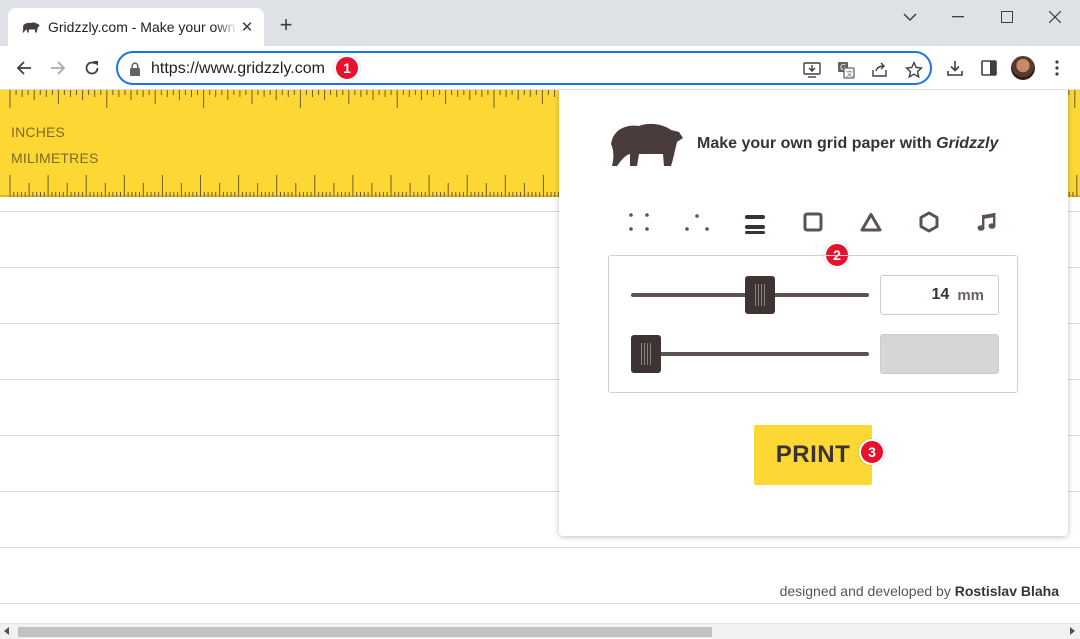 The image size is (1080, 639). Describe the element at coordinates (135, 69) in the screenshot. I see `lock-icon` at that location.